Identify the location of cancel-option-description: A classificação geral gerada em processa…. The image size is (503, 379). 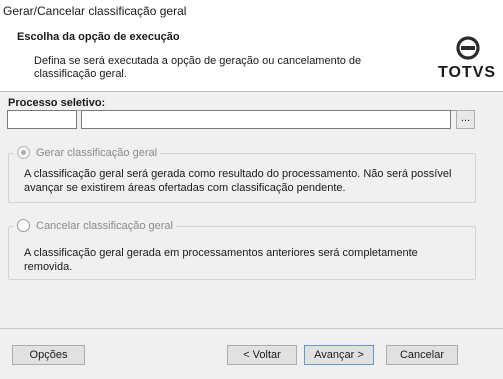
(221, 260).